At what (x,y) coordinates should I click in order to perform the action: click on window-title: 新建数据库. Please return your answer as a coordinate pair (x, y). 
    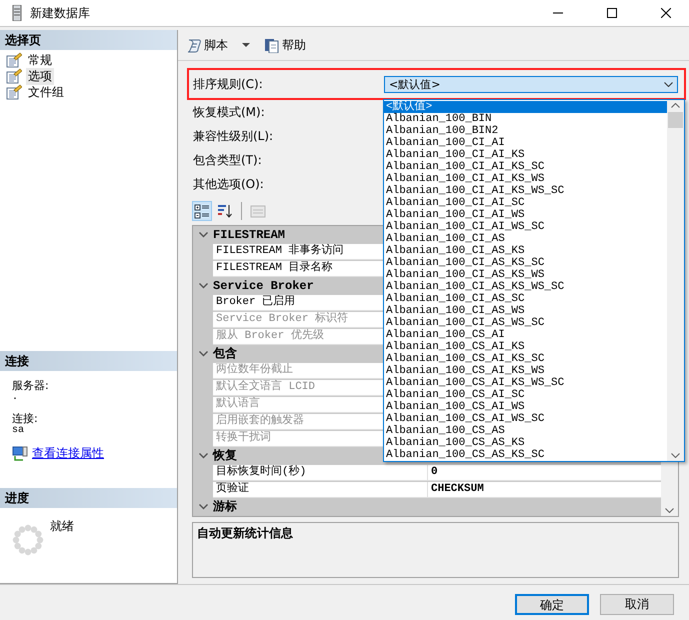
    Looking at the image, I should click on (60, 13).